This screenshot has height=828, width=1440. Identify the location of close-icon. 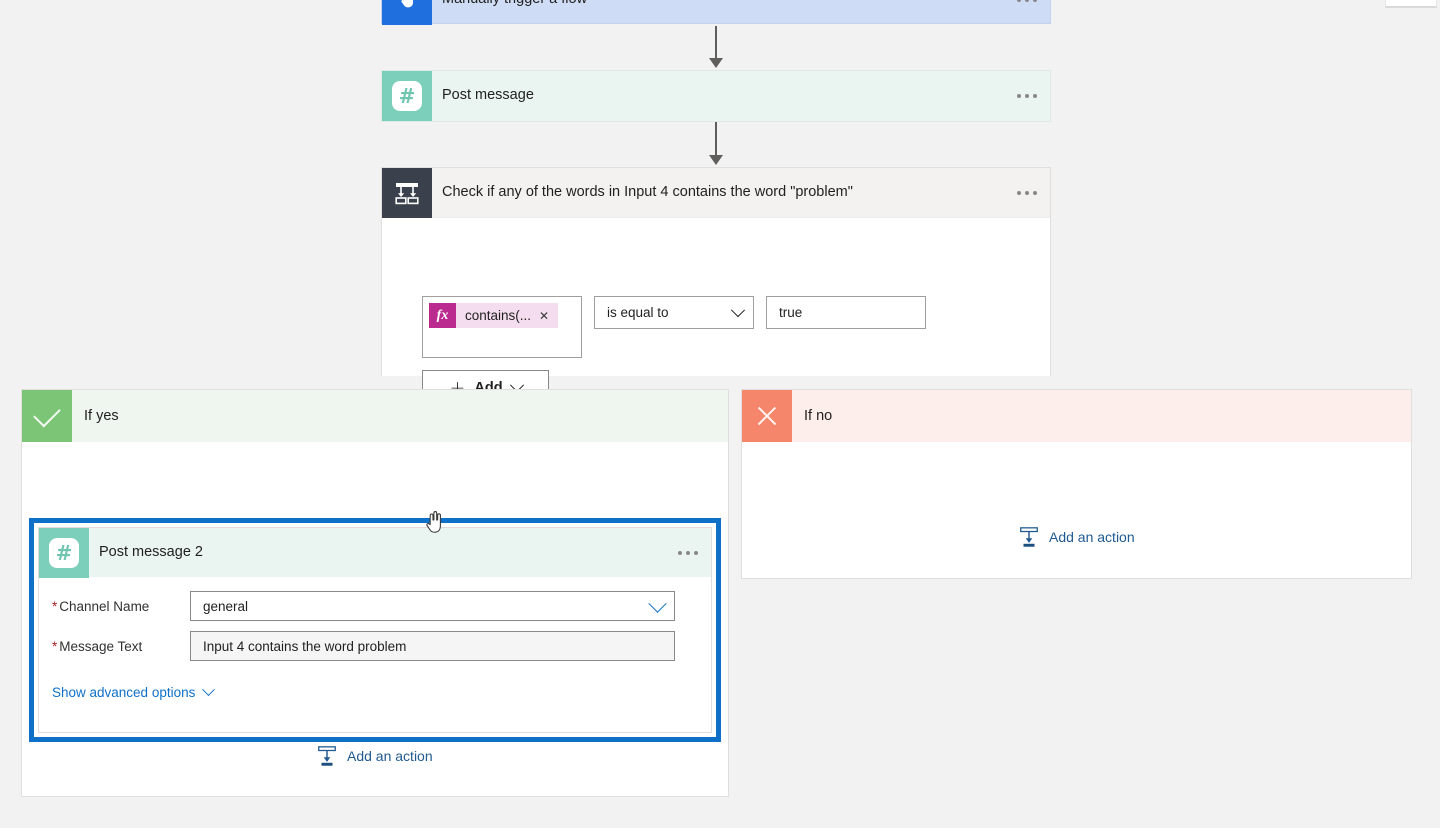
(767, 416).